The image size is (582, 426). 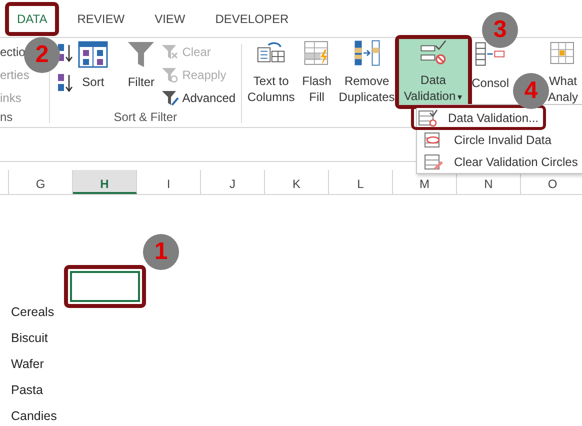 What do you see at coordinates (13, 52) in the screenshot?
I see `ribbon-command: ectio` at bounding box center [13, 52].